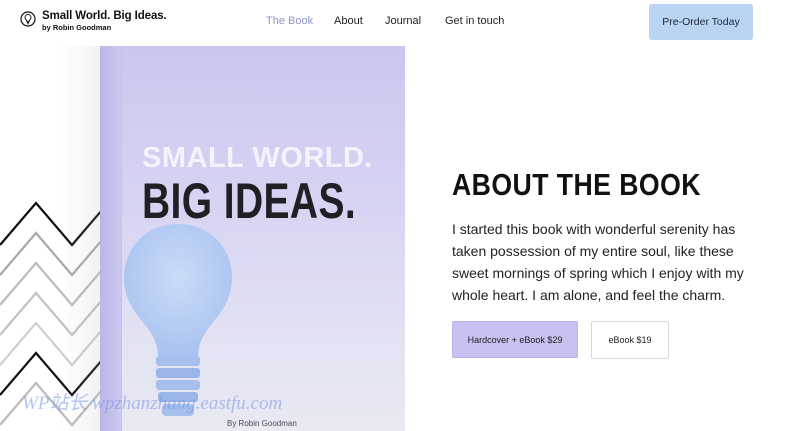 Image resolution: width=800 pixels, height=431 pixels. I want to click on hardcover-ebook-button: Hardcover + eBook $29, so click(515, 339).